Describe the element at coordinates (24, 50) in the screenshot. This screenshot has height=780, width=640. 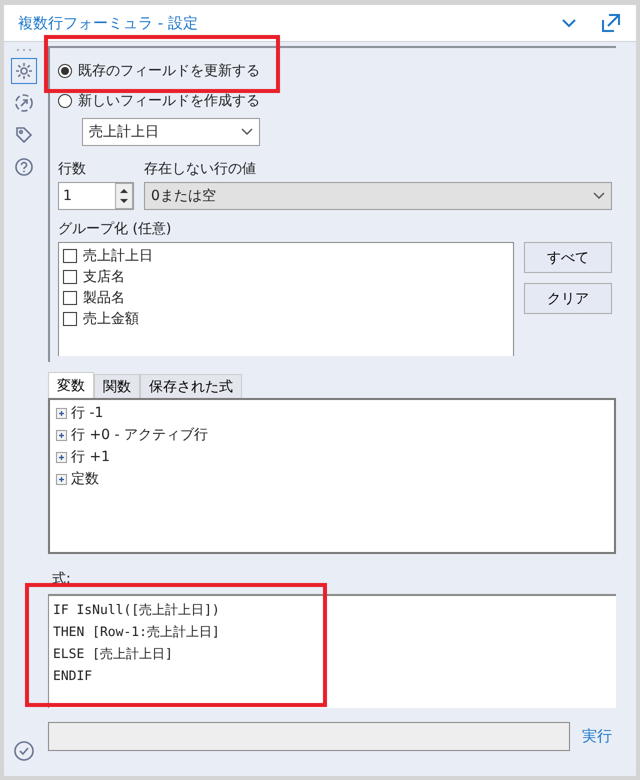
I see `dots-icon` at that location.